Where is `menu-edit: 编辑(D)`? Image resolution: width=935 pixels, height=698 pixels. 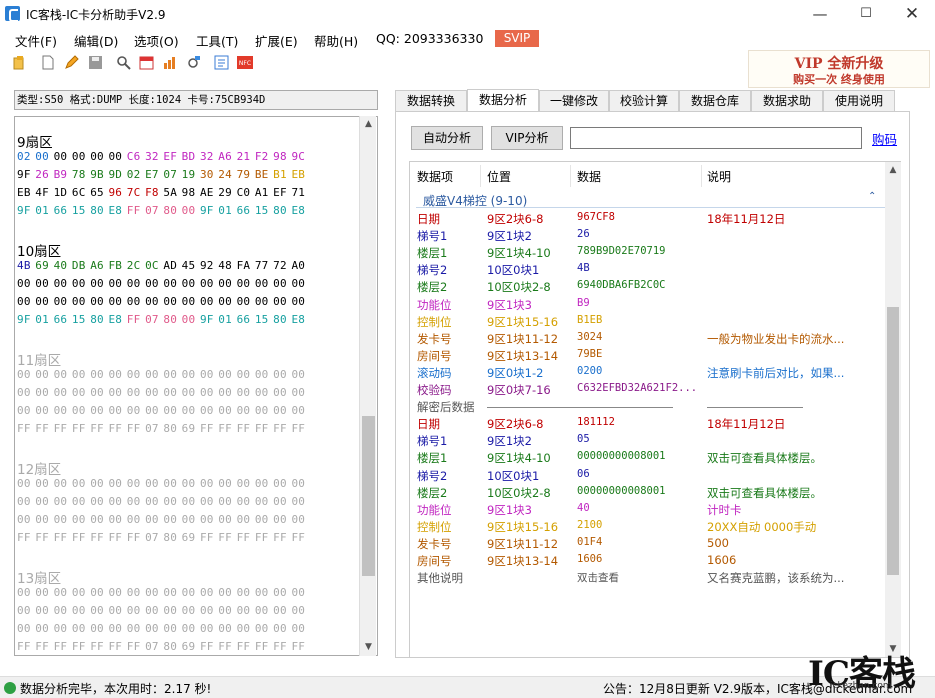 menu-edit: 编辑(D) is located at coordinates (96, 40).